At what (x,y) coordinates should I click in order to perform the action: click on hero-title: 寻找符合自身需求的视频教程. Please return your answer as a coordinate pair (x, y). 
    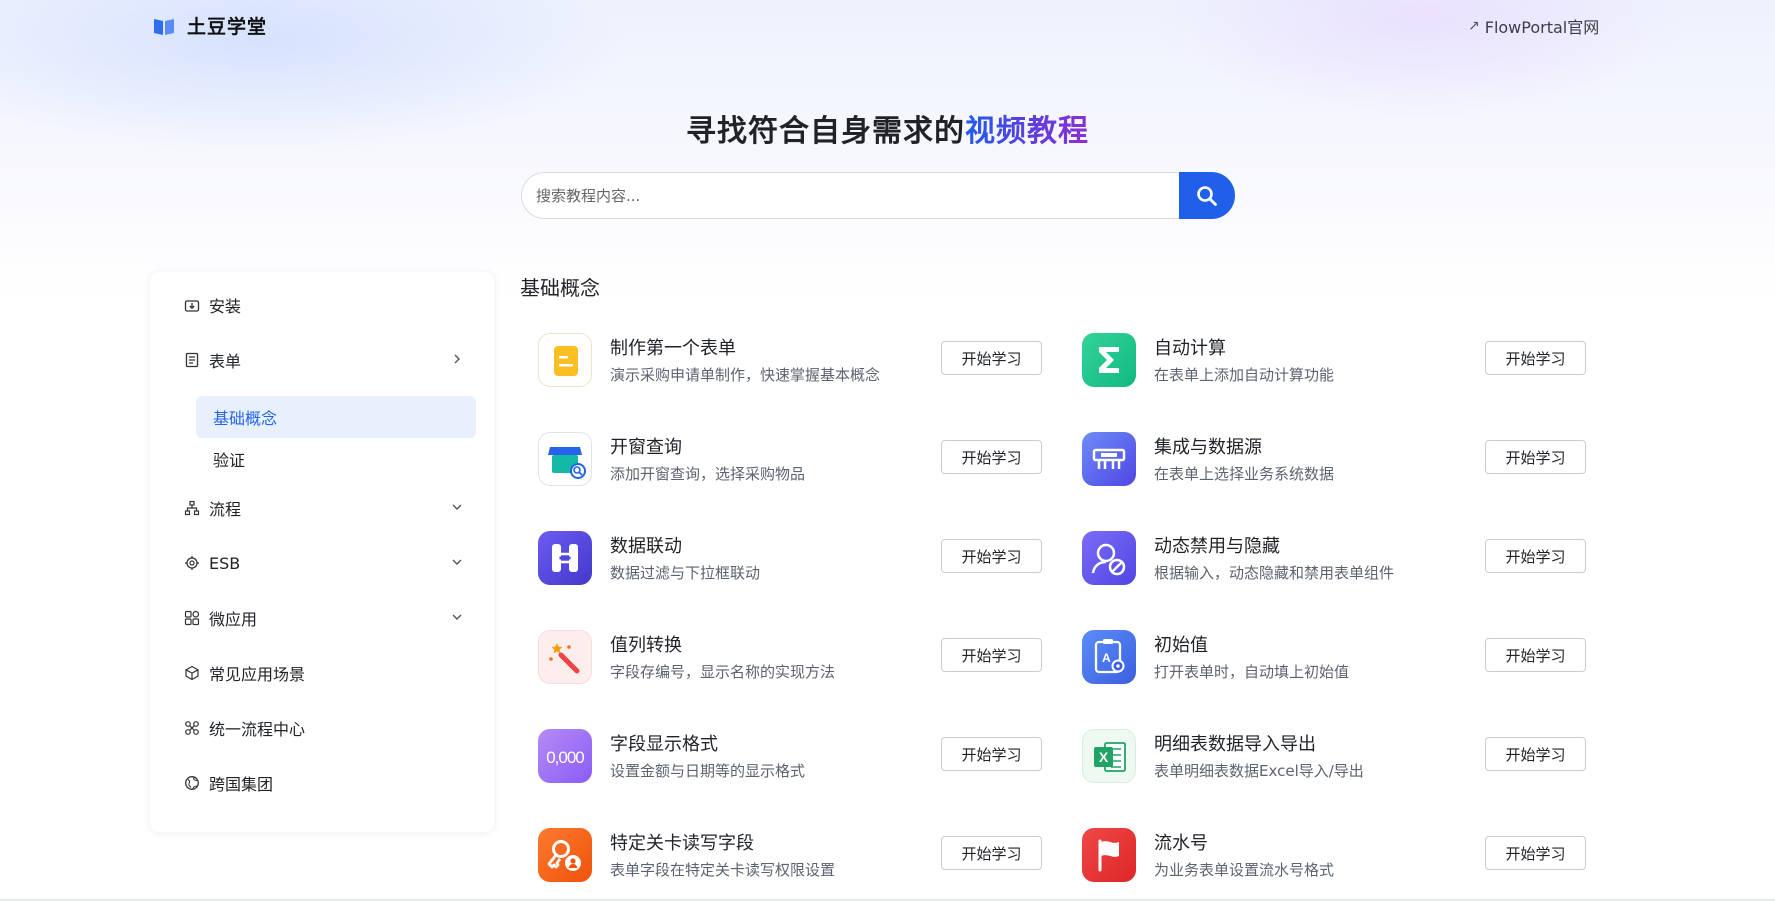
    Looking at the image, I should click on (887, 128).